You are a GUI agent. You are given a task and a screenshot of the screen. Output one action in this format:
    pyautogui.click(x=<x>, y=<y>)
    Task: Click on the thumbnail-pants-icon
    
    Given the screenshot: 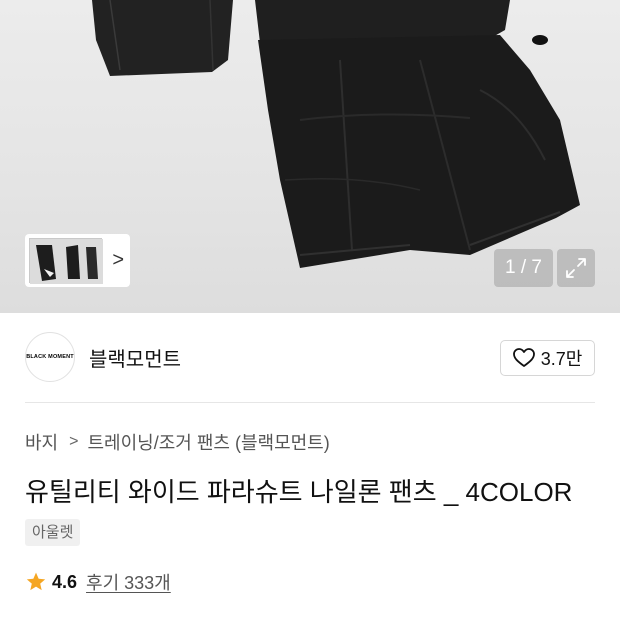 What is the action you would take?
    pyautogui.click(x=66, y=261)
    